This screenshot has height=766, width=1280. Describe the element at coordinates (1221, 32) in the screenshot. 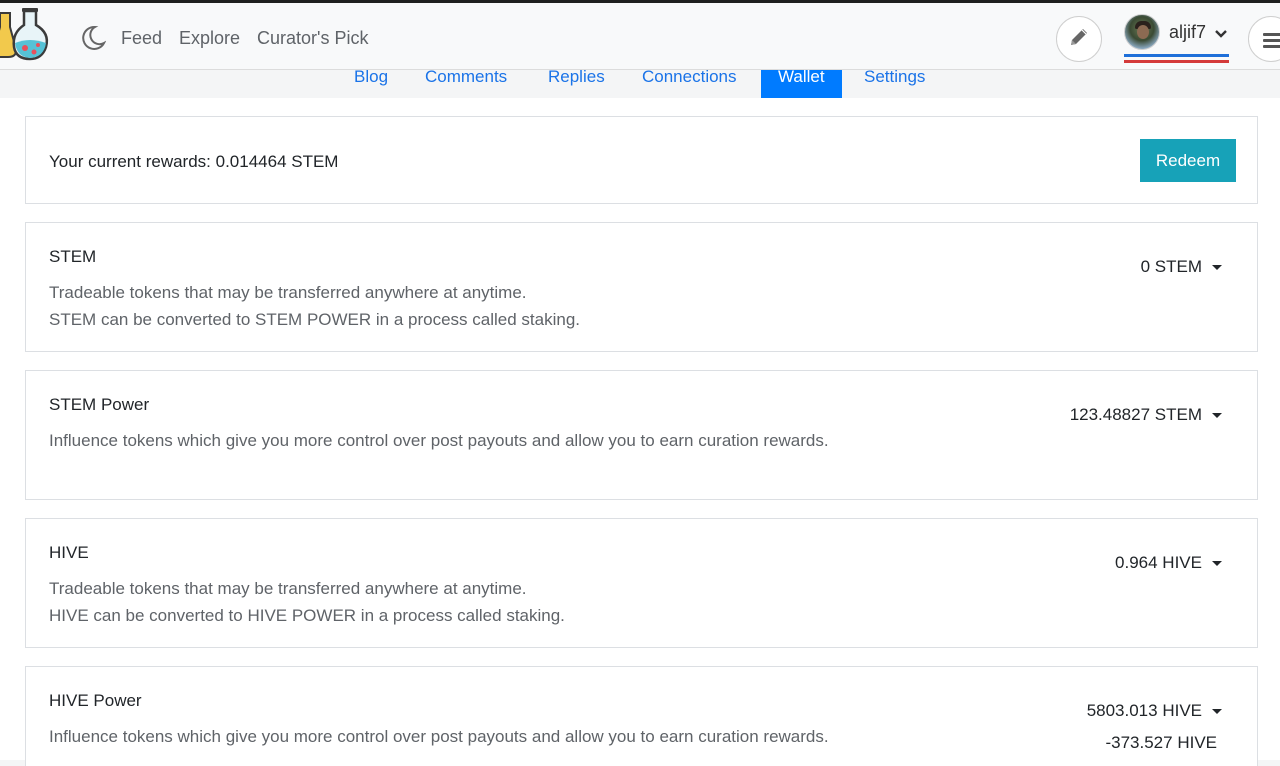

I see `chevron-down-icon` at that location.